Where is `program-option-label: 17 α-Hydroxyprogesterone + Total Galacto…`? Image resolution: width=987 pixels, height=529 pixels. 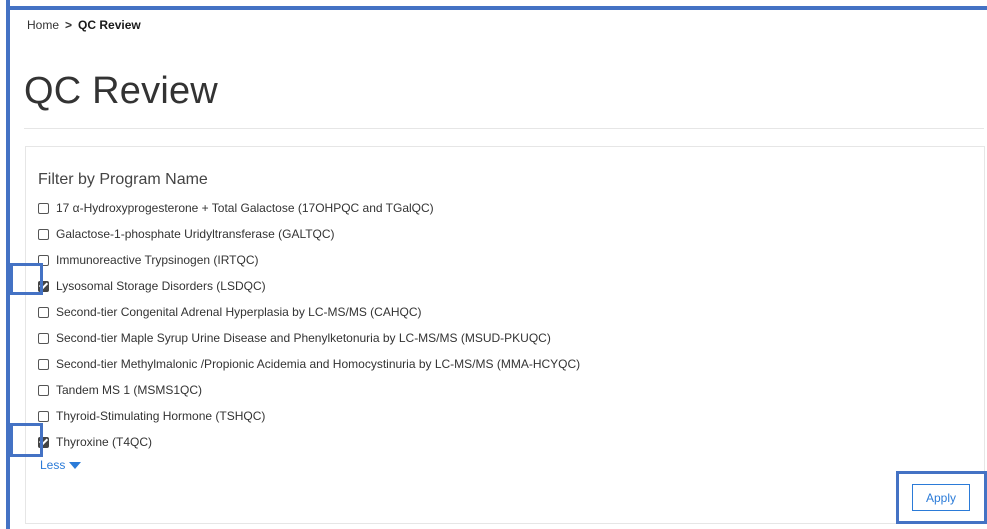
program-option-label: 17 α-Hydroxyprogesterone + Total Galacto… is located at coordinates (245, 208).